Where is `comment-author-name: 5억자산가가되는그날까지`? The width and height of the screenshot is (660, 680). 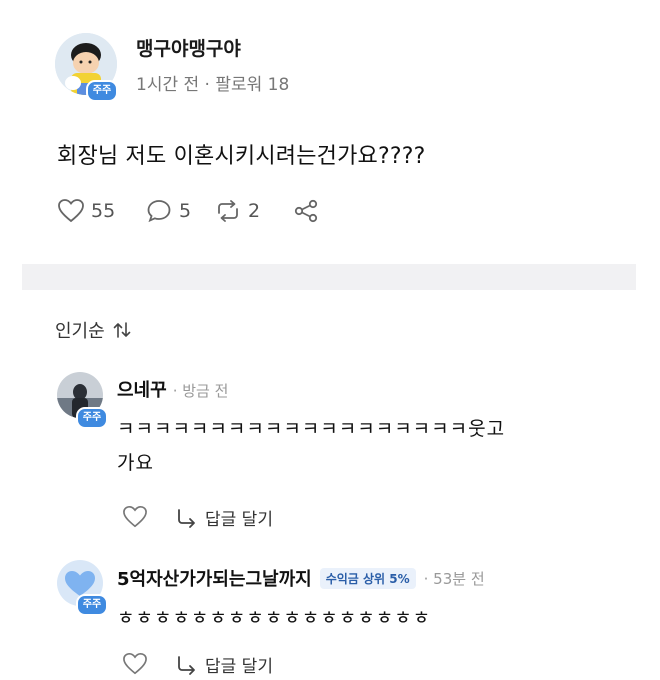 comment-author-name: 5억자산가가되는그날까지 is located at coordinates (214, 578).